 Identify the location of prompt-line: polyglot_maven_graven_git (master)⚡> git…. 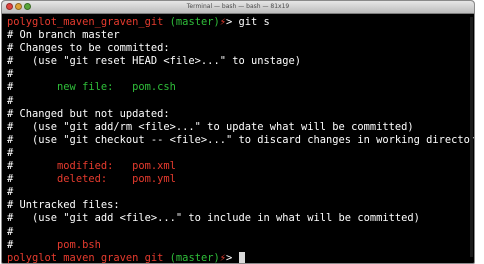
(238, 22).